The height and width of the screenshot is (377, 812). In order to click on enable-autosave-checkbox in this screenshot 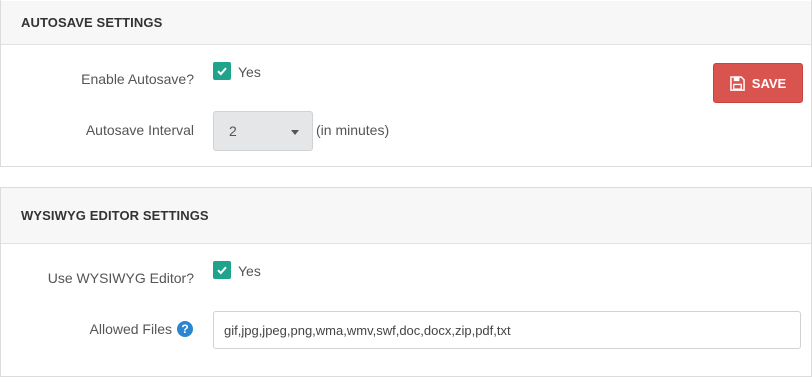, I will do `click(222, 71)`.